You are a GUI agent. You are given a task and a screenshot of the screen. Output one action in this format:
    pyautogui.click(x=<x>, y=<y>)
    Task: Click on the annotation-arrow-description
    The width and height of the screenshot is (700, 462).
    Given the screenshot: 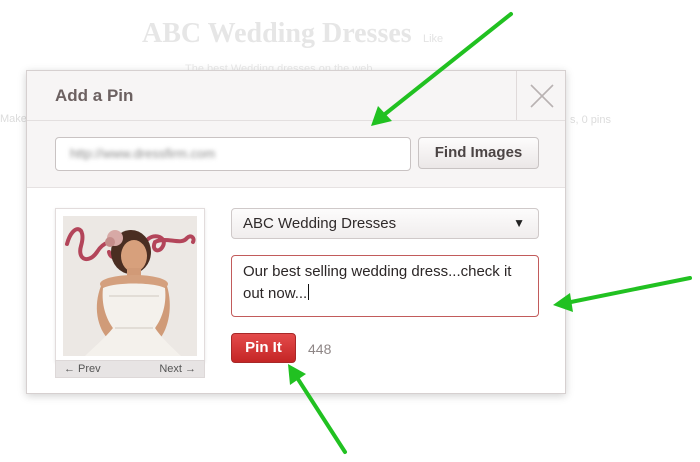 What is the action you would take?
    pyautogui.click(x=628, y=290)
    